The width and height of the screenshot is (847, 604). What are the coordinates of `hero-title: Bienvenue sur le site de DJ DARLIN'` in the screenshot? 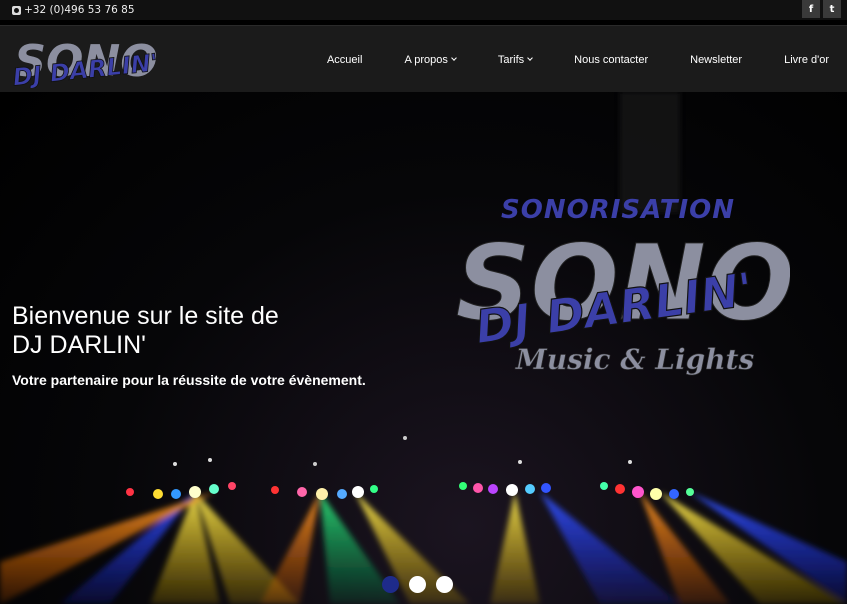 It's located at (192, 331).